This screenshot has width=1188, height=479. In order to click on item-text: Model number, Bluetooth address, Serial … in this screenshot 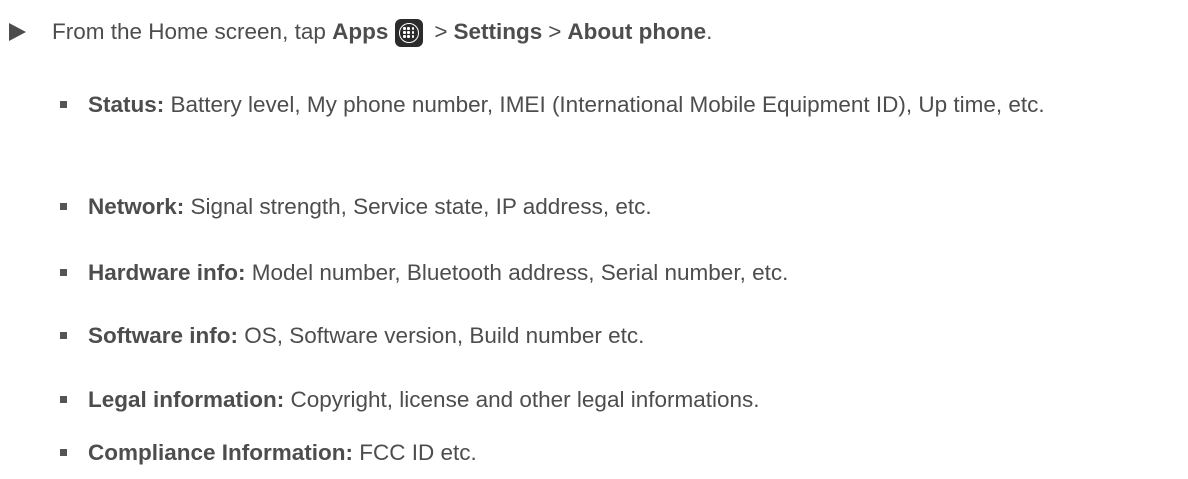, I will do `click(517, 272)`.